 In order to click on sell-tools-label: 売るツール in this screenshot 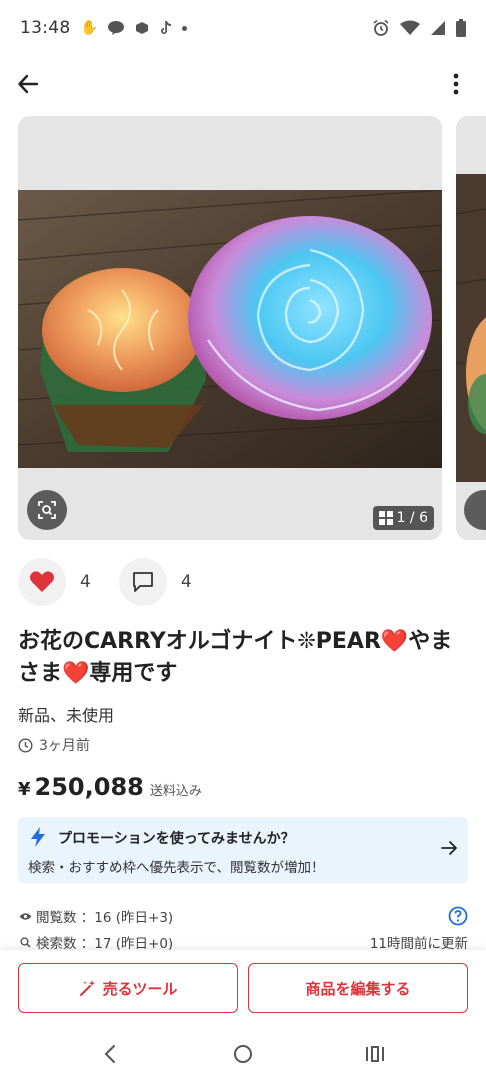, I will do `click(140, 988)`.